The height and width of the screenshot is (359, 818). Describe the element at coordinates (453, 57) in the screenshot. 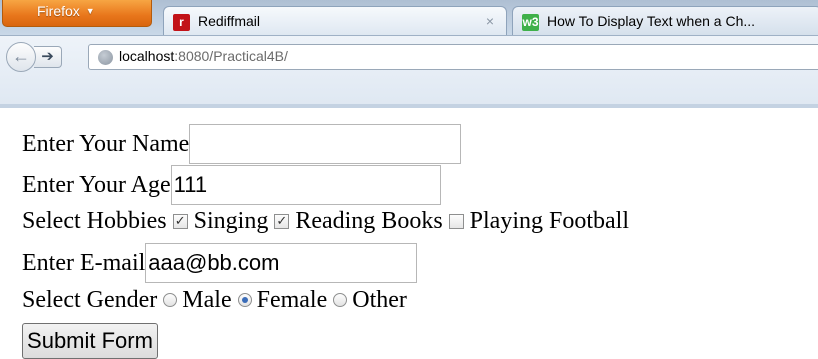

I see `address-bar: localhost:8080/Practical4B/` at that location.